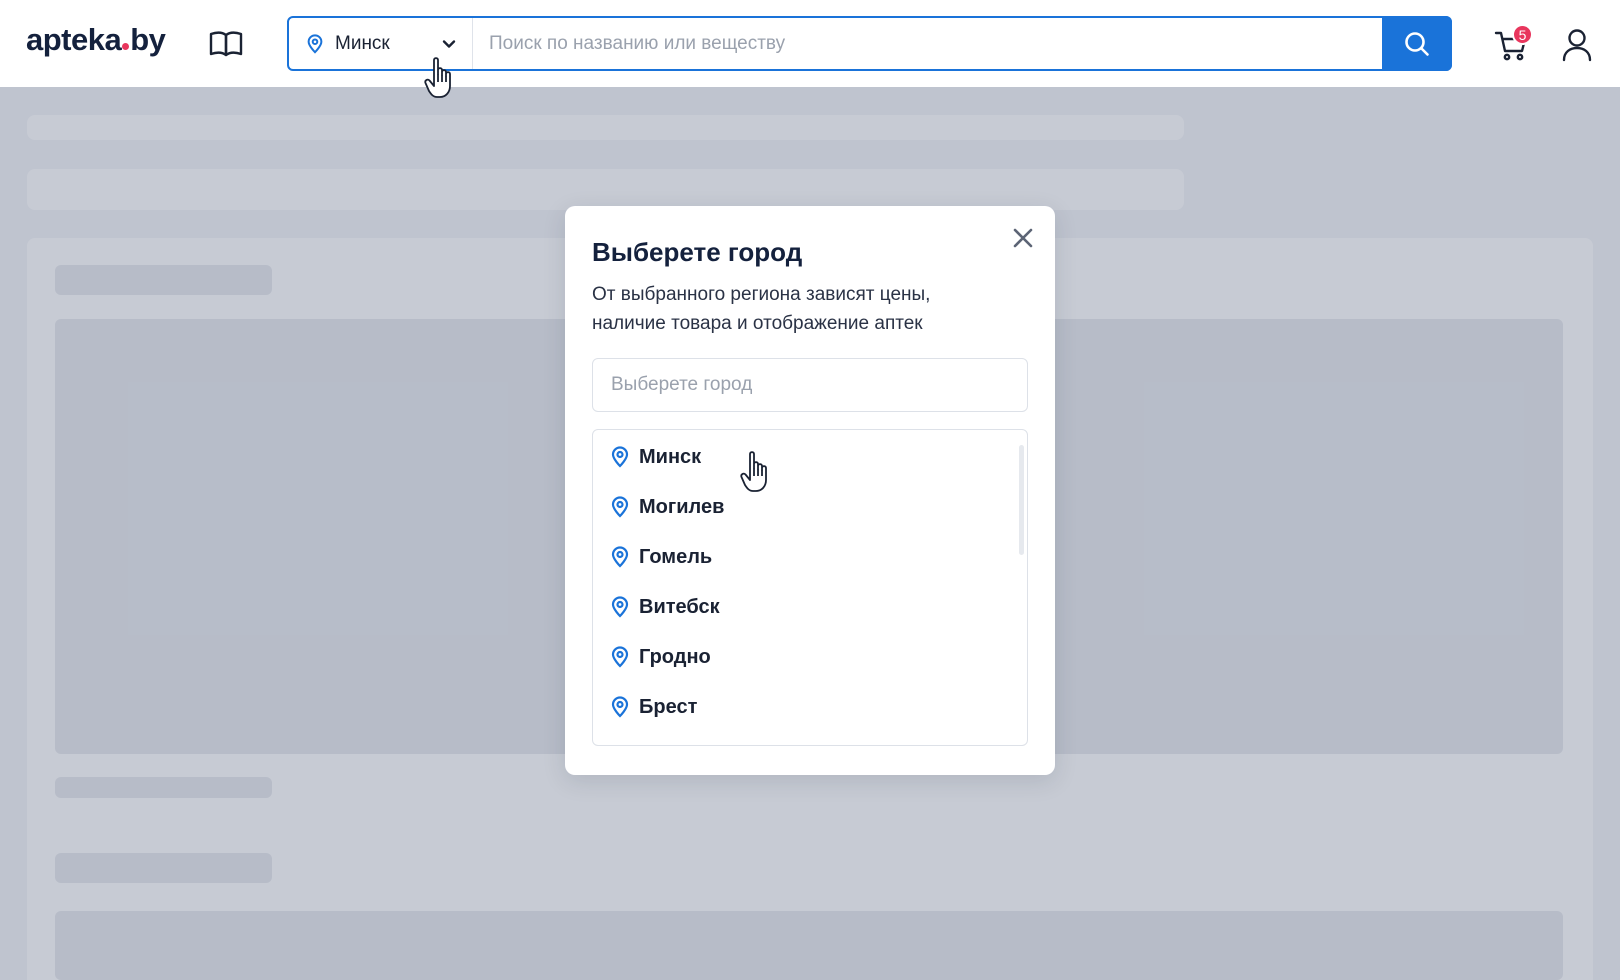 This screenshot has width=1620, height=980. I want to click on product-search-input, so click(961, 43).